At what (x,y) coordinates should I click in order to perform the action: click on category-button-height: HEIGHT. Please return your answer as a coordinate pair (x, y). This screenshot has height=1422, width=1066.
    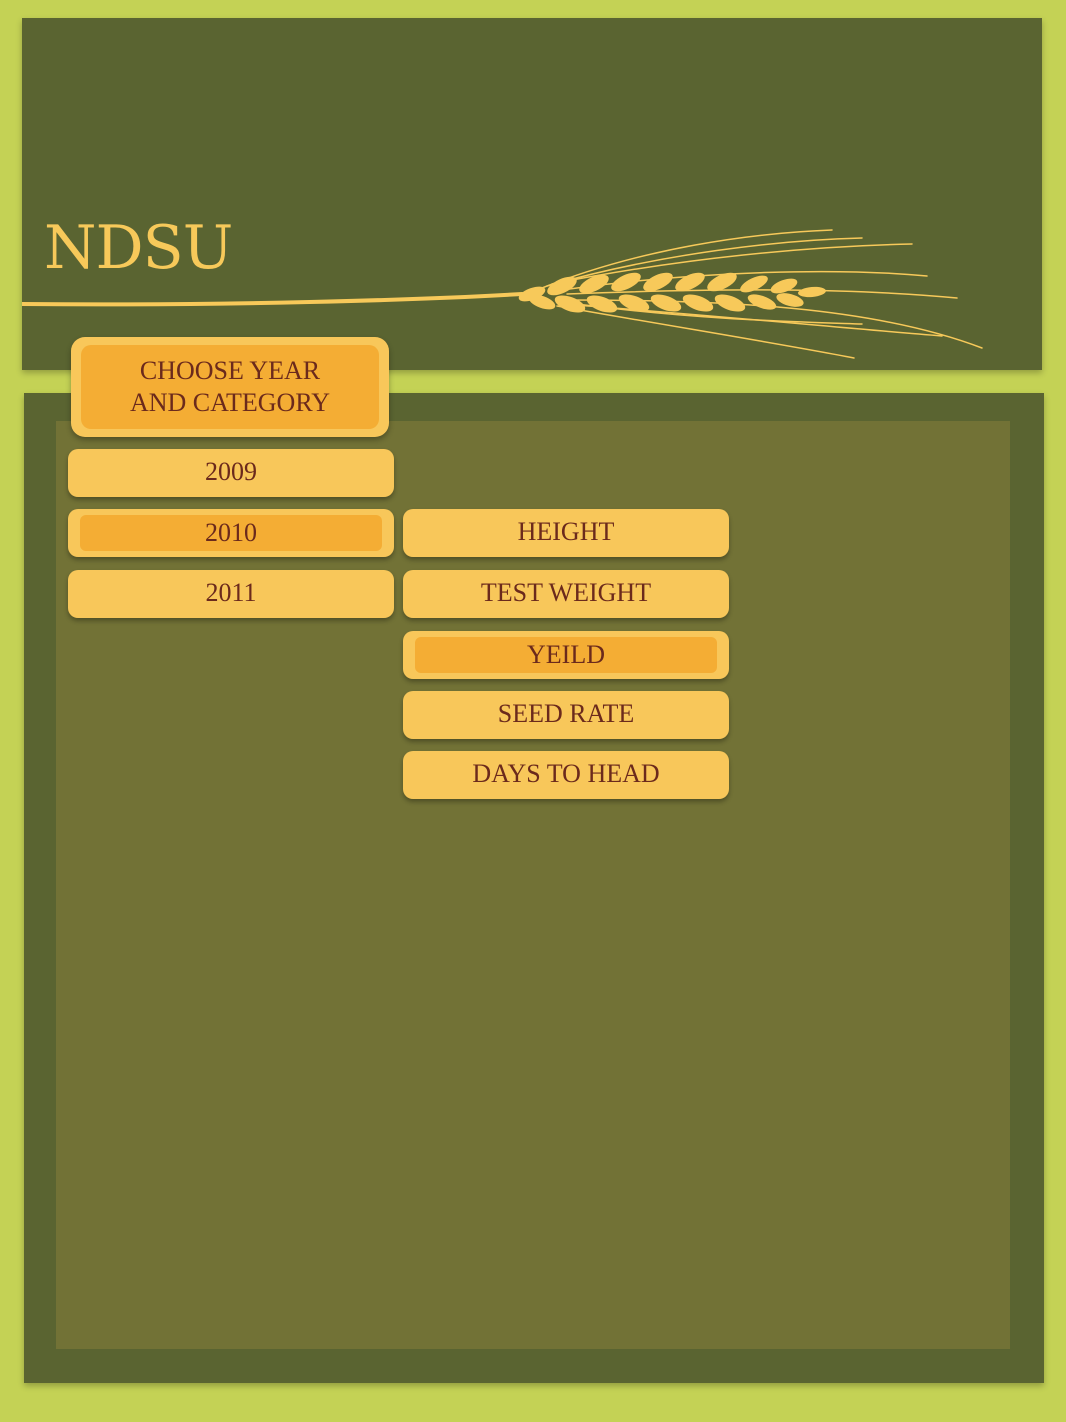
    Looking at the image, I should click on (566, 533).